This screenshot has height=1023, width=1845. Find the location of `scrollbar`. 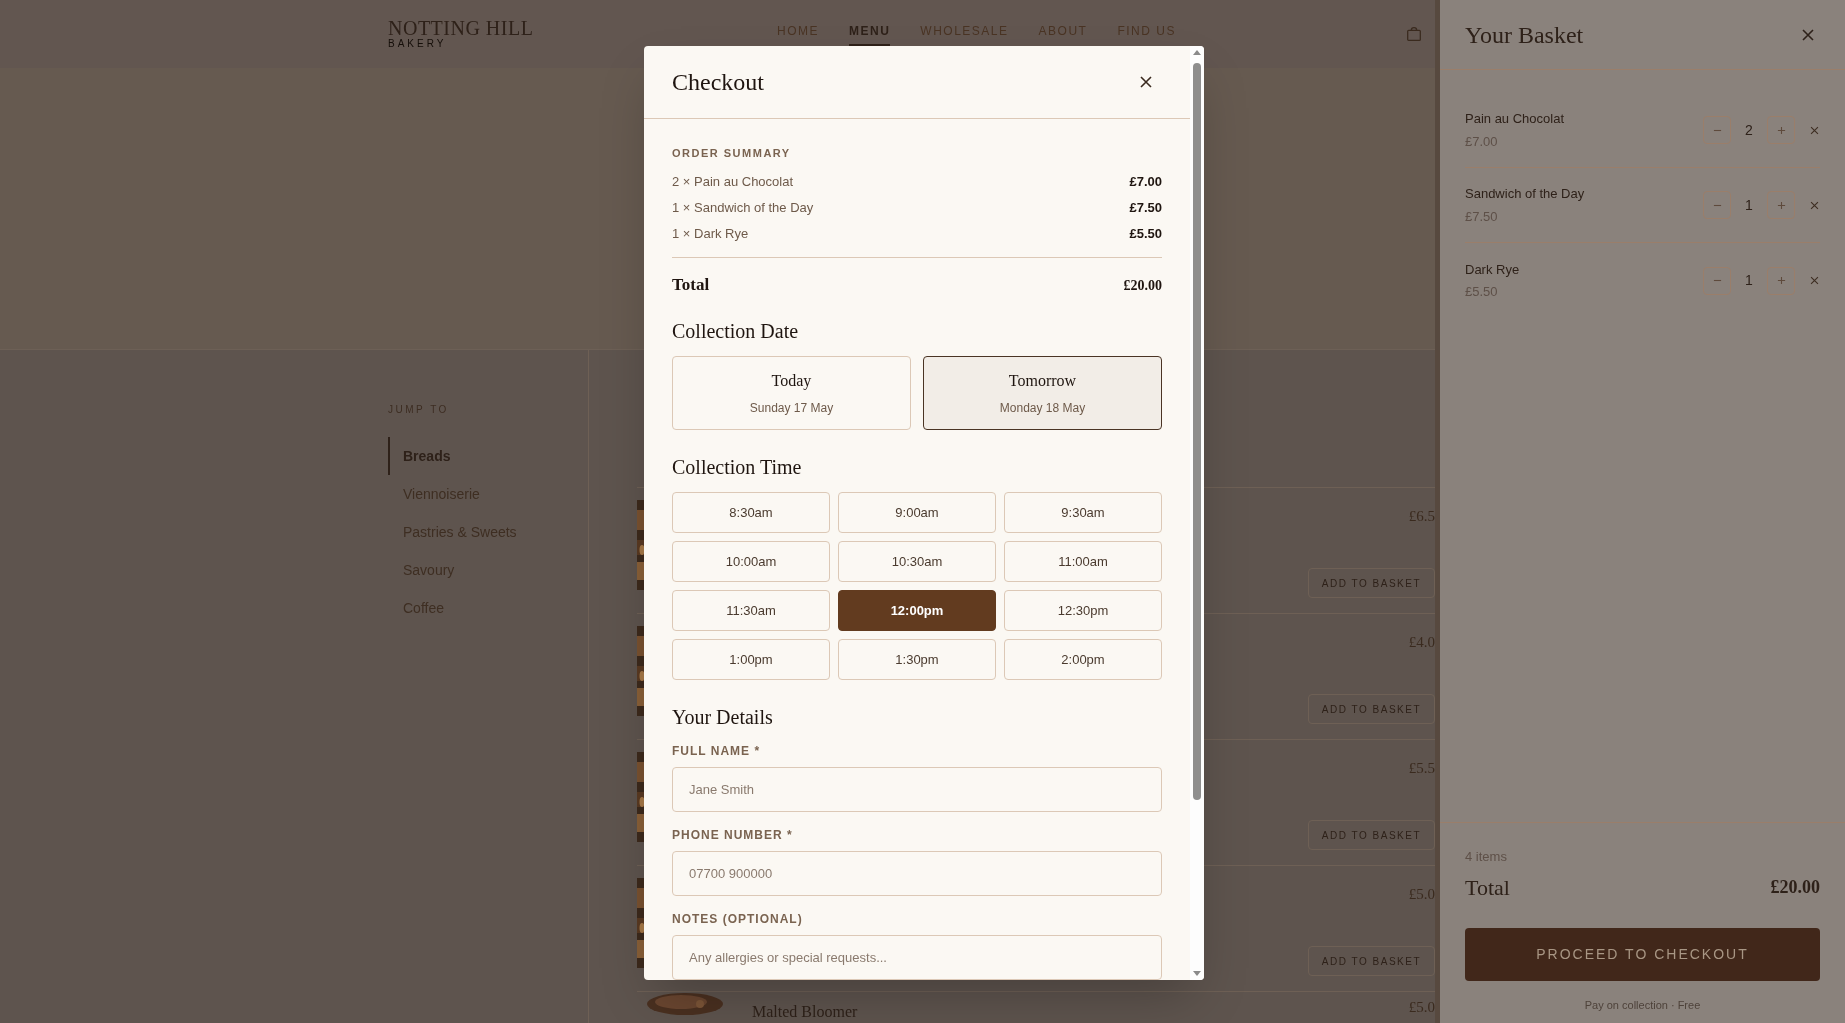

scrollbar is located at coordinates (1197, 513).